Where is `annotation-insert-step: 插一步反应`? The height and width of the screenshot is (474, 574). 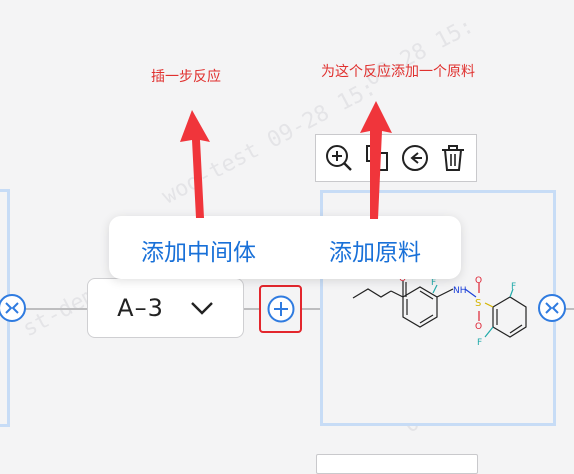 annotation-insert-step: 插一步反应 is located at coordinates (186, 77).